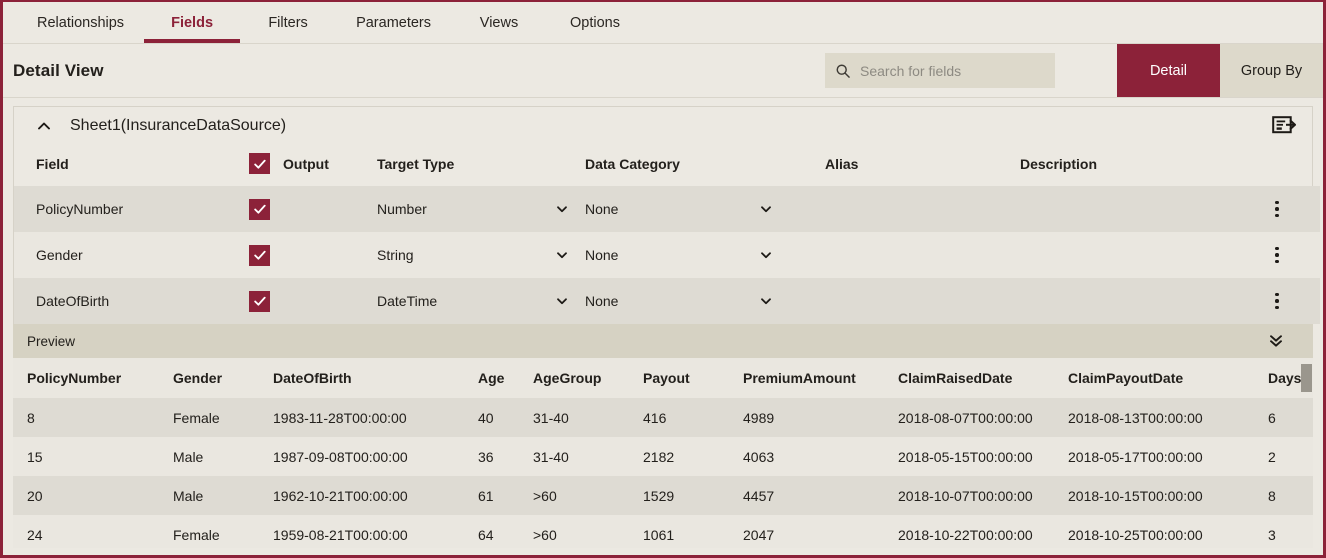 The height and width of the screenshot is (558, 1326). What do you see at coordinates (499, 22) in the screenshot?
I see `tab-views: Views` at bounding box center [499, 22].